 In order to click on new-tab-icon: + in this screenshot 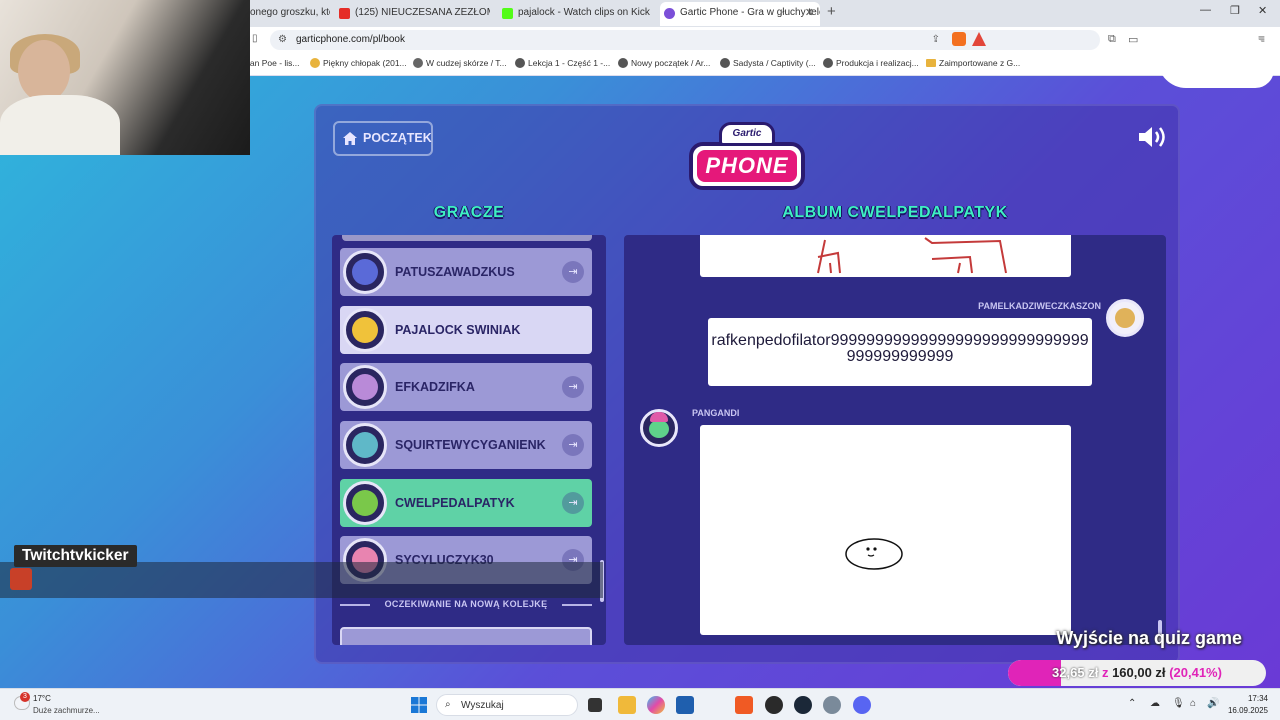, I will do `click(831, 11)`.